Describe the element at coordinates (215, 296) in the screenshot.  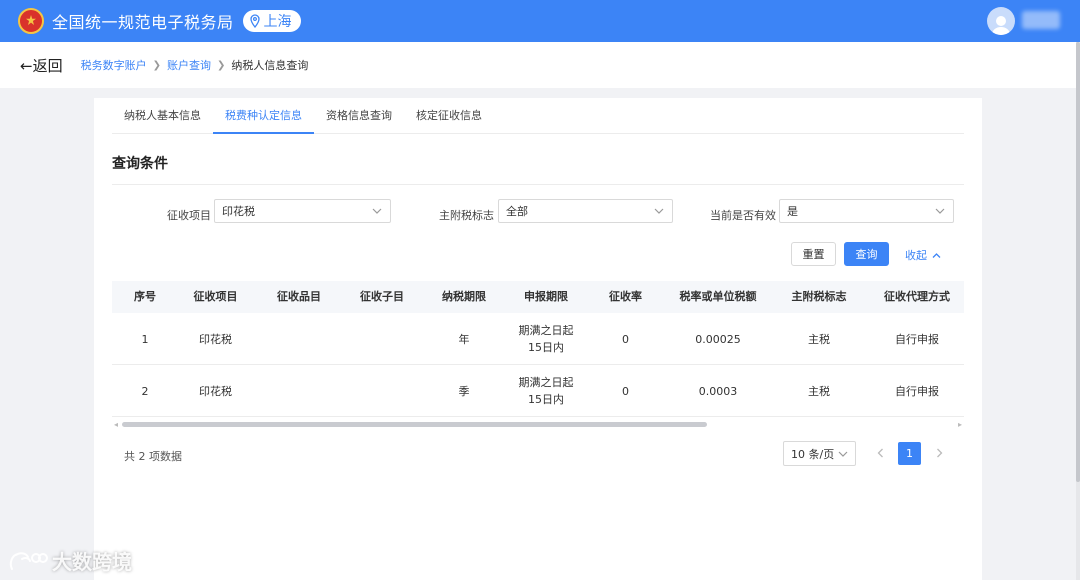
I see `column-header: 征收项目` at that location.